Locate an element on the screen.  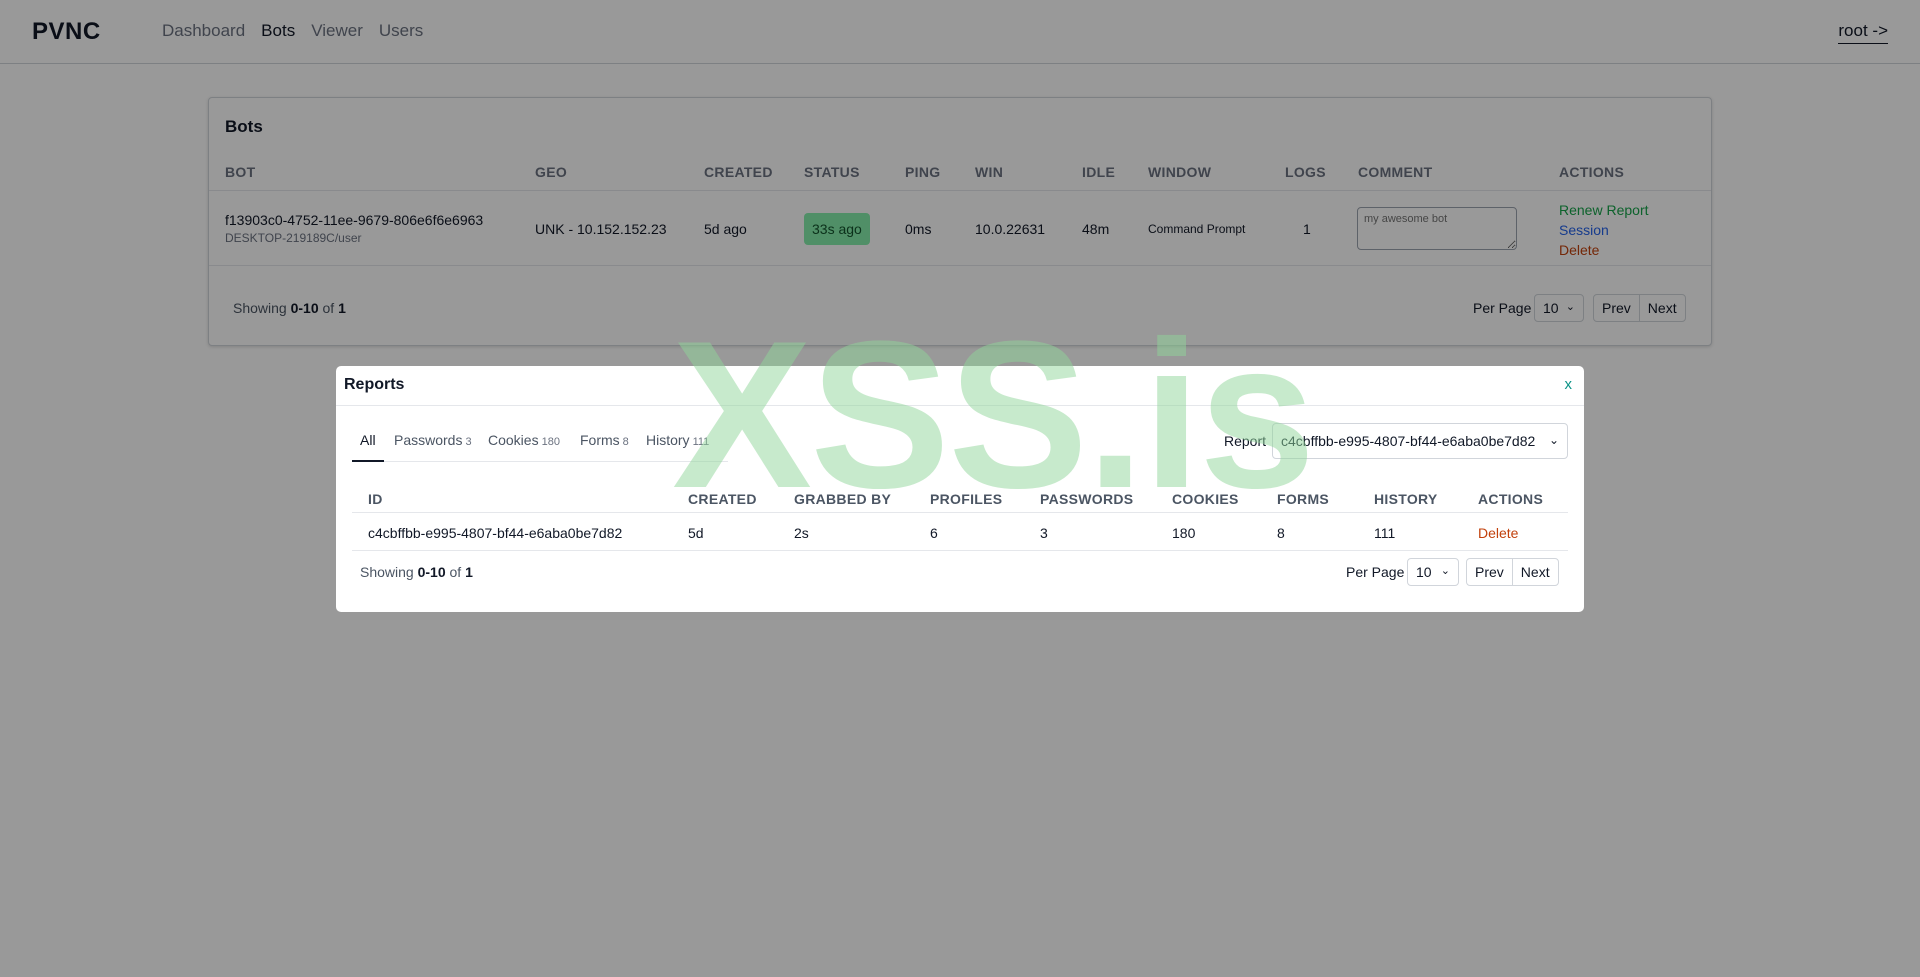
report-grabbed-by: 2s is located at coordinates (801, 533).